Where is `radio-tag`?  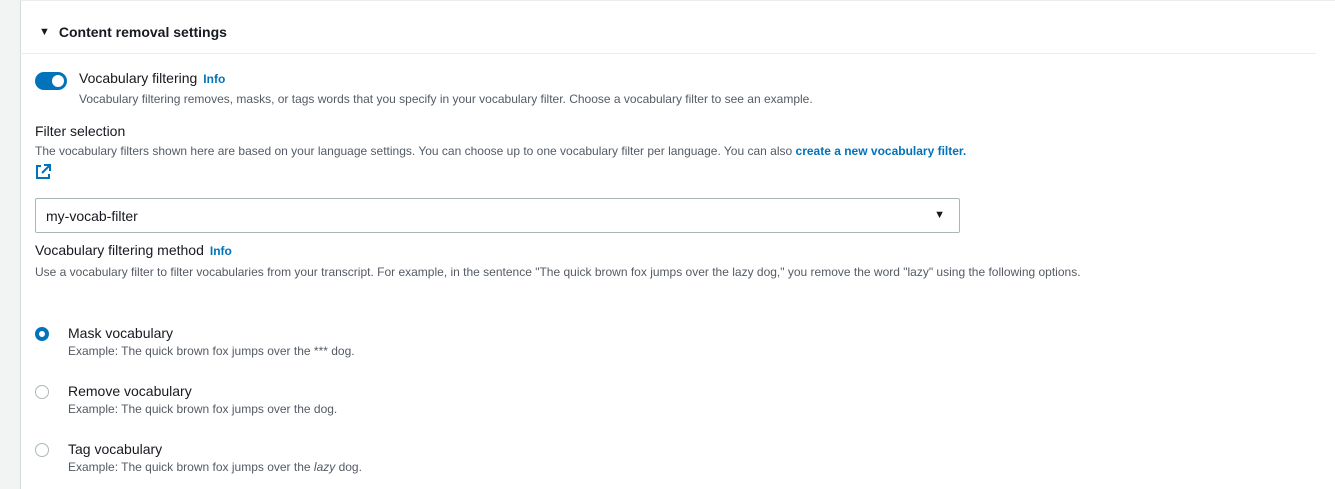
radio-tag is located at coordinates (42, 450).